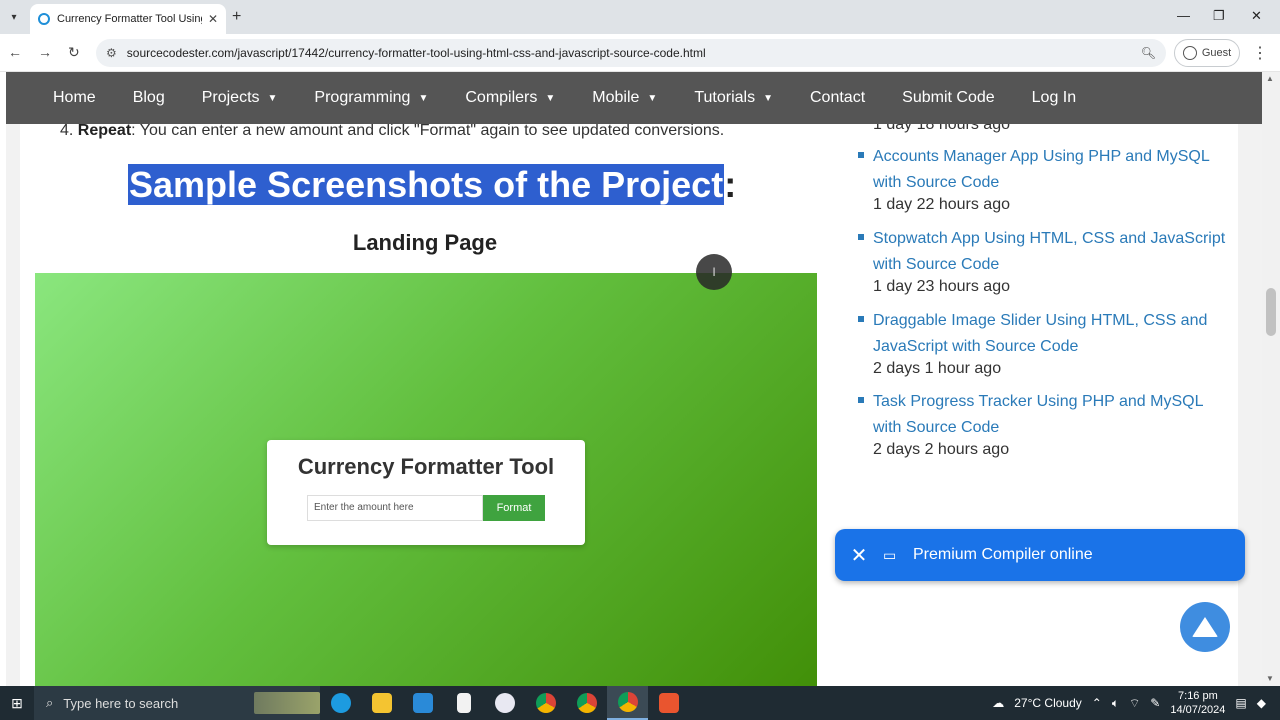 The image size is (1280, 720). Describe the element at coordinates (627, 703) in the screenshot. I see `chrome-active-icon` at that location.